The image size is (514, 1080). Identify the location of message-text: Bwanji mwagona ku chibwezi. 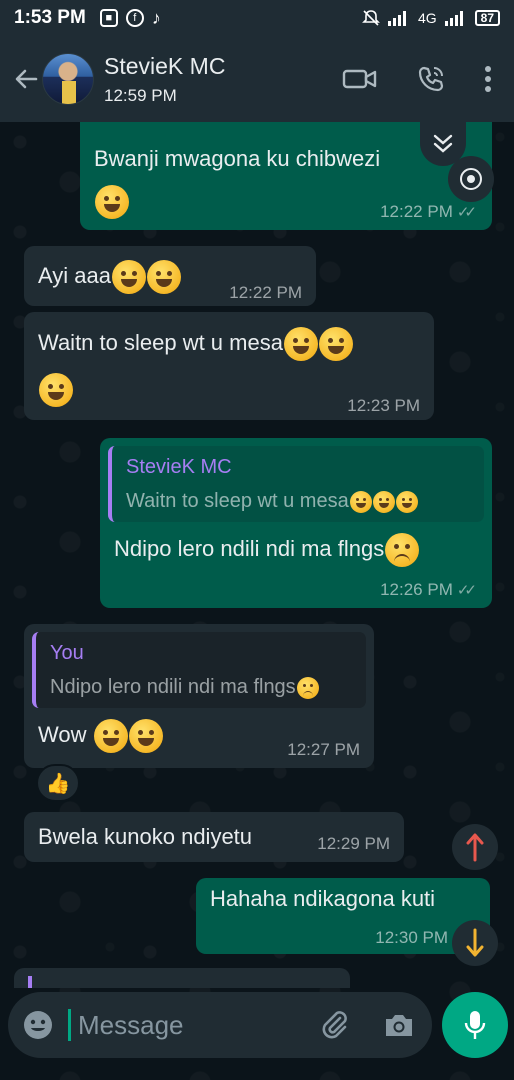
(237, 158).